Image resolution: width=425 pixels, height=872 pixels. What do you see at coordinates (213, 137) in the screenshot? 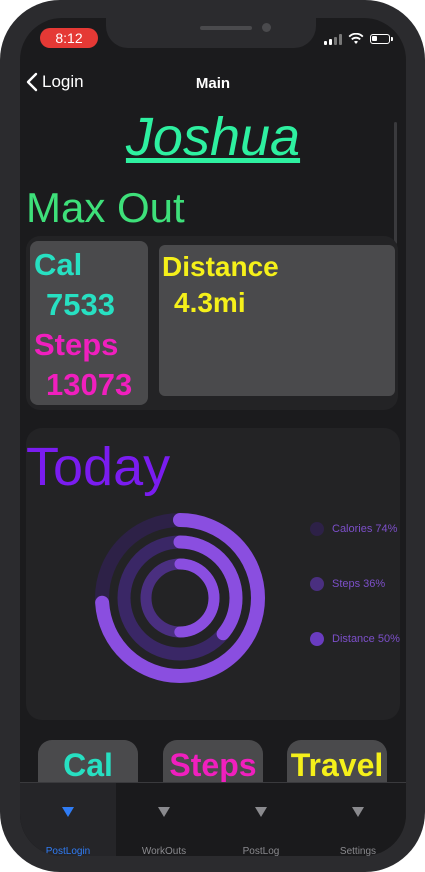
I see `user-name: Joshua` at bounding box center [213, 137].